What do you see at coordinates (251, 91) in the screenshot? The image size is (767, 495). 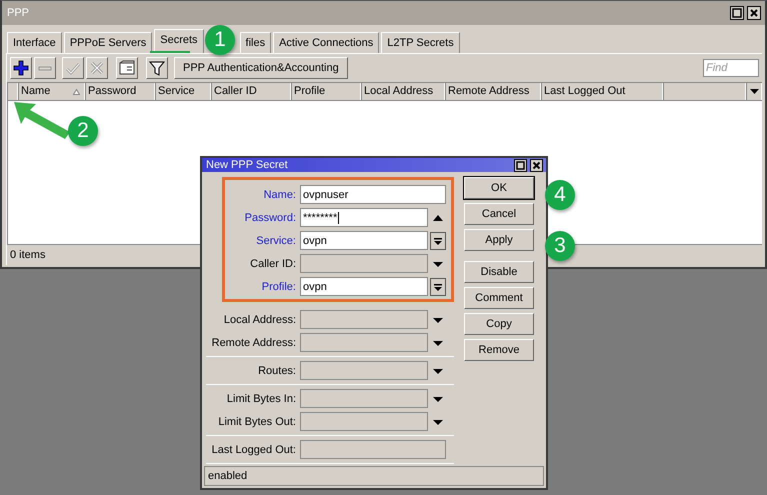 I see `column-header: Caller ID` at bounding box center [251, 91].